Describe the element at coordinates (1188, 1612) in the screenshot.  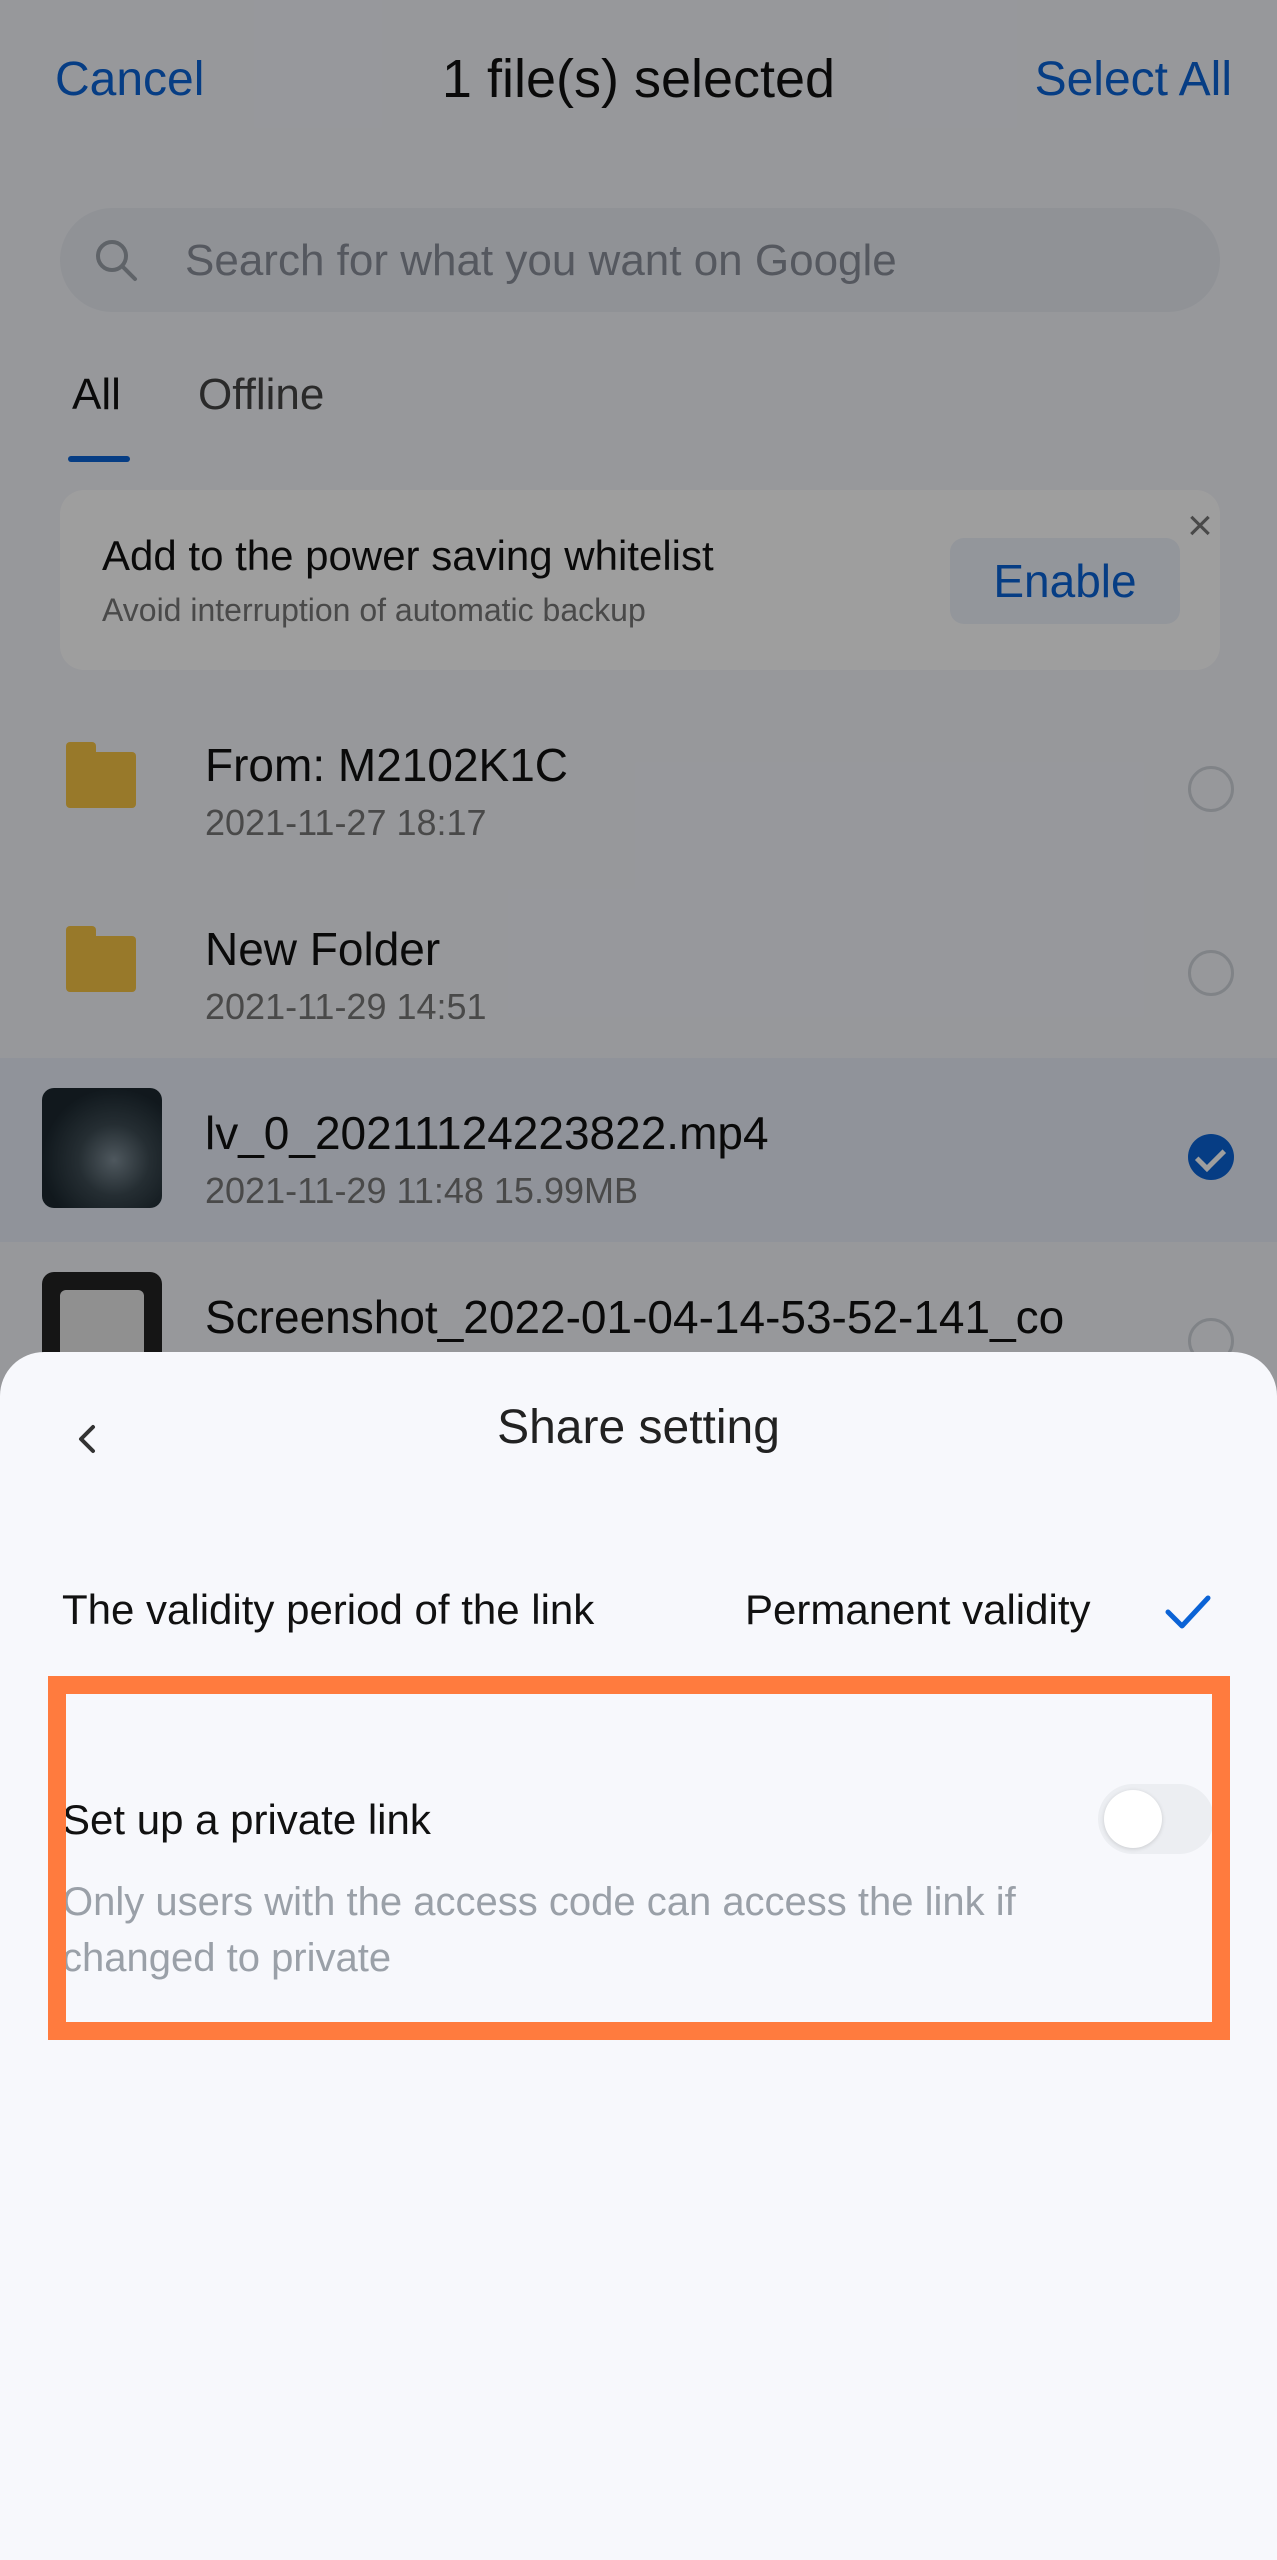
I see `check-icon` at that location.